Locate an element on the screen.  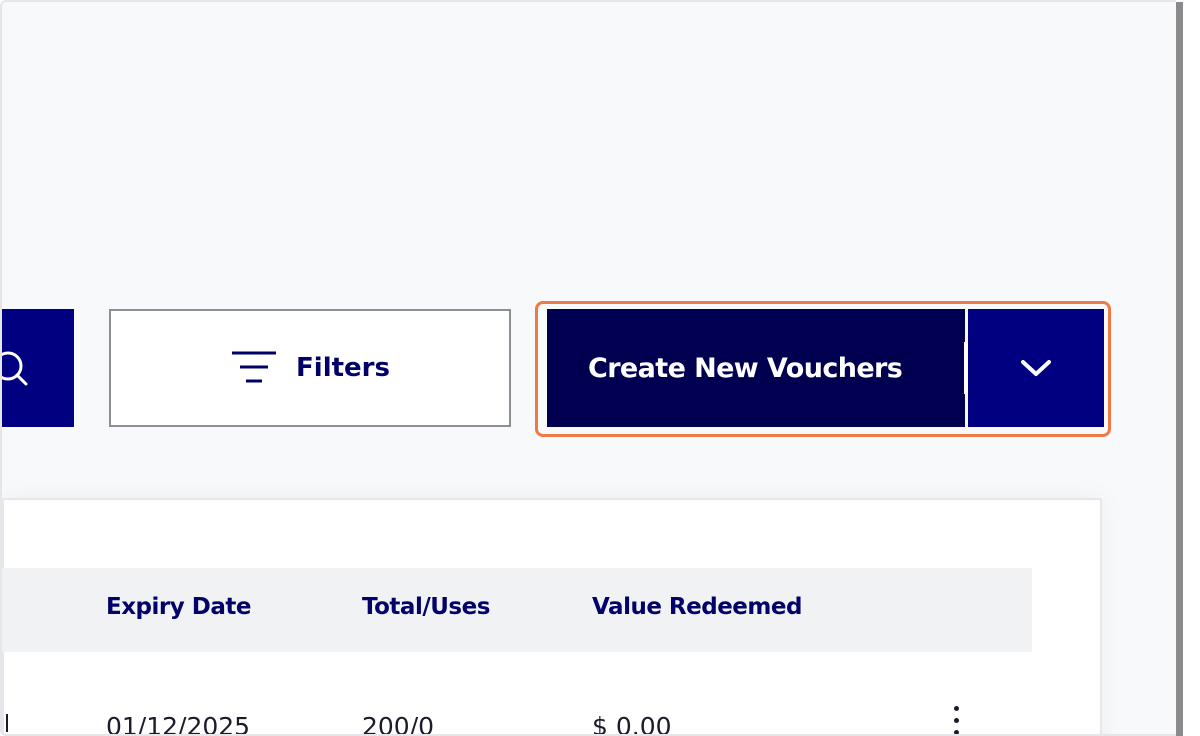
more-vertical-icon is located at coordinates (956, 720).